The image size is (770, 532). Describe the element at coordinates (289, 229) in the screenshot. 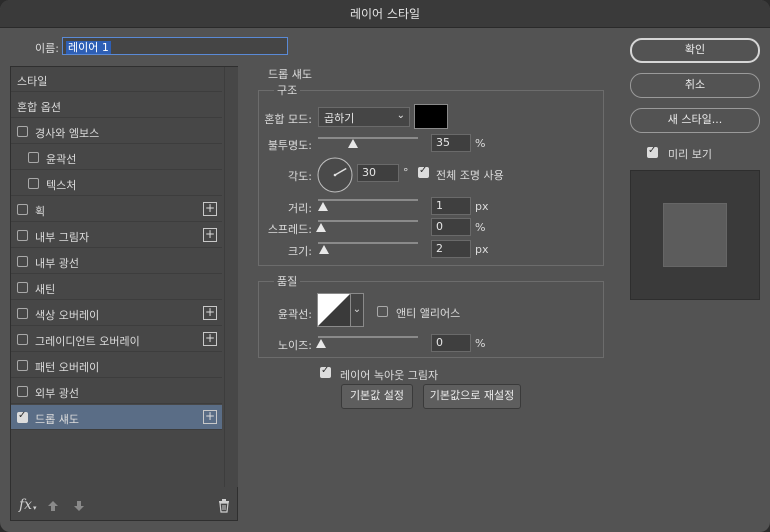

I see `spread-label: 스프레드:` at that location.